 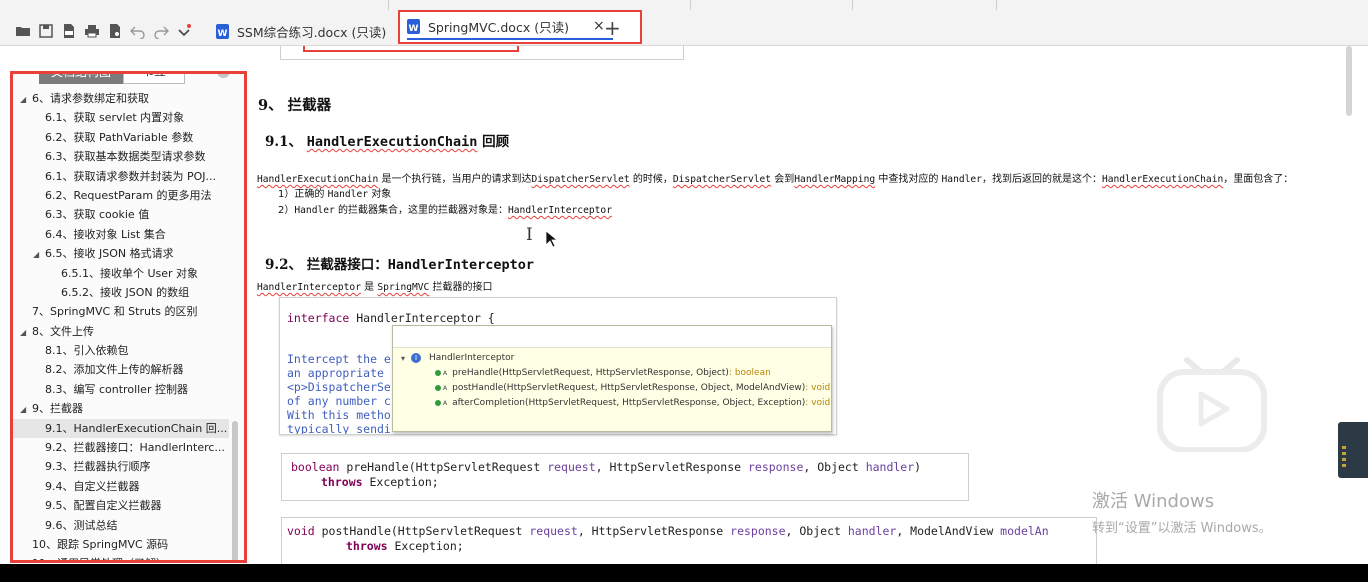 I want to click on outline-root: ▾ I HandlerInterceptor, so click(x=457, y=358).